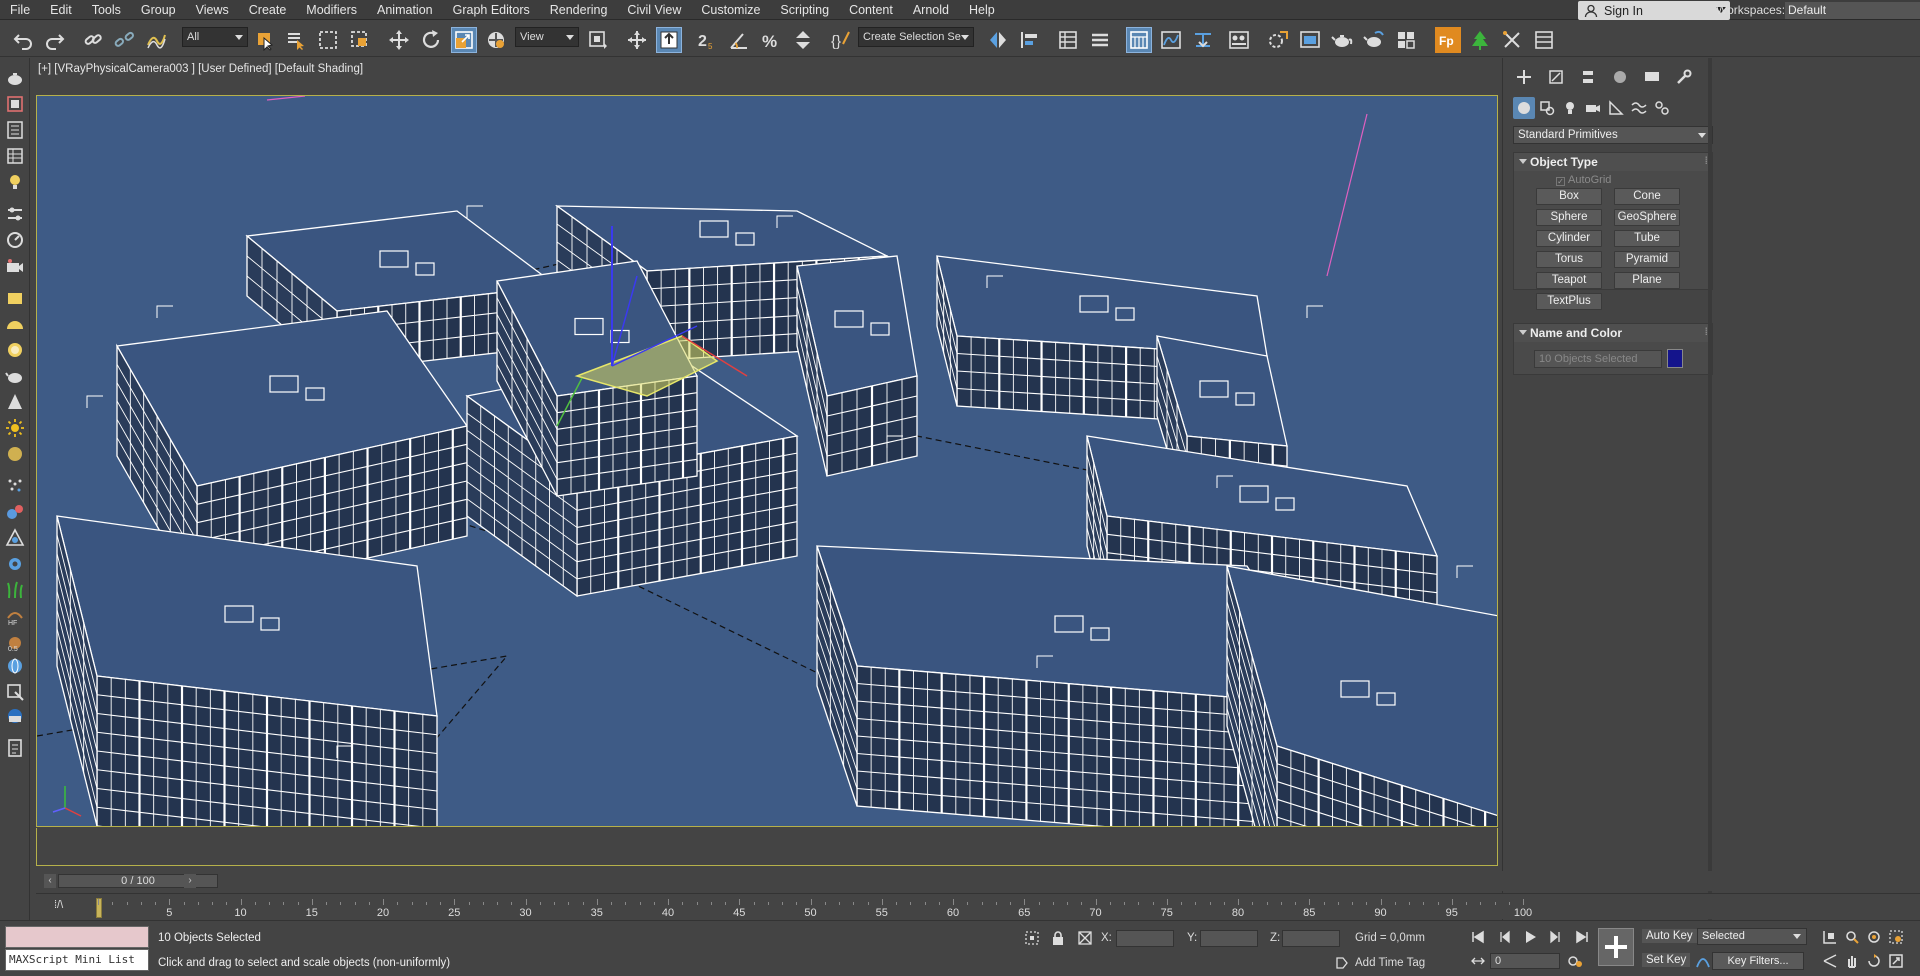 The width and height of the screenshot is (1920, 976). I want to click on material-editor-button, so click(1239, 40).